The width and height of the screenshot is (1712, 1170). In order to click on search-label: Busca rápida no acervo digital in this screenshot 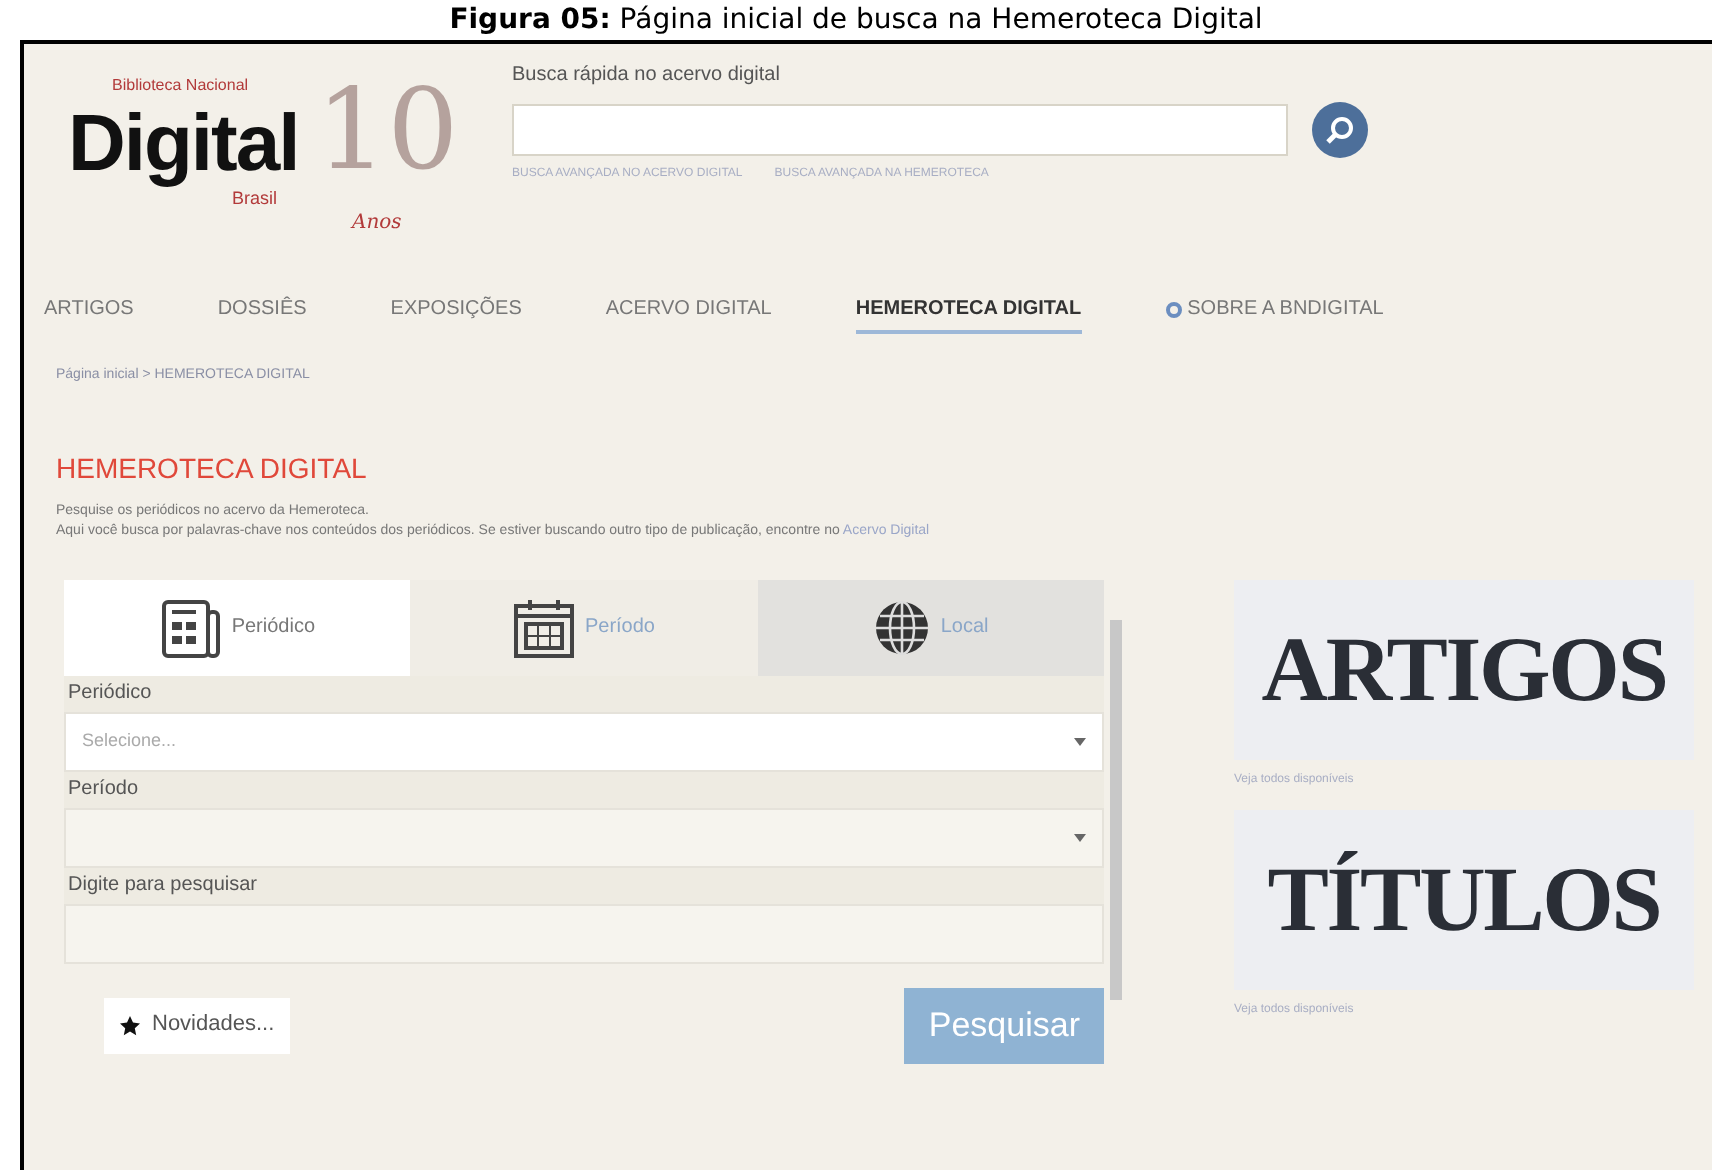, I will do `click(647, 76)`.